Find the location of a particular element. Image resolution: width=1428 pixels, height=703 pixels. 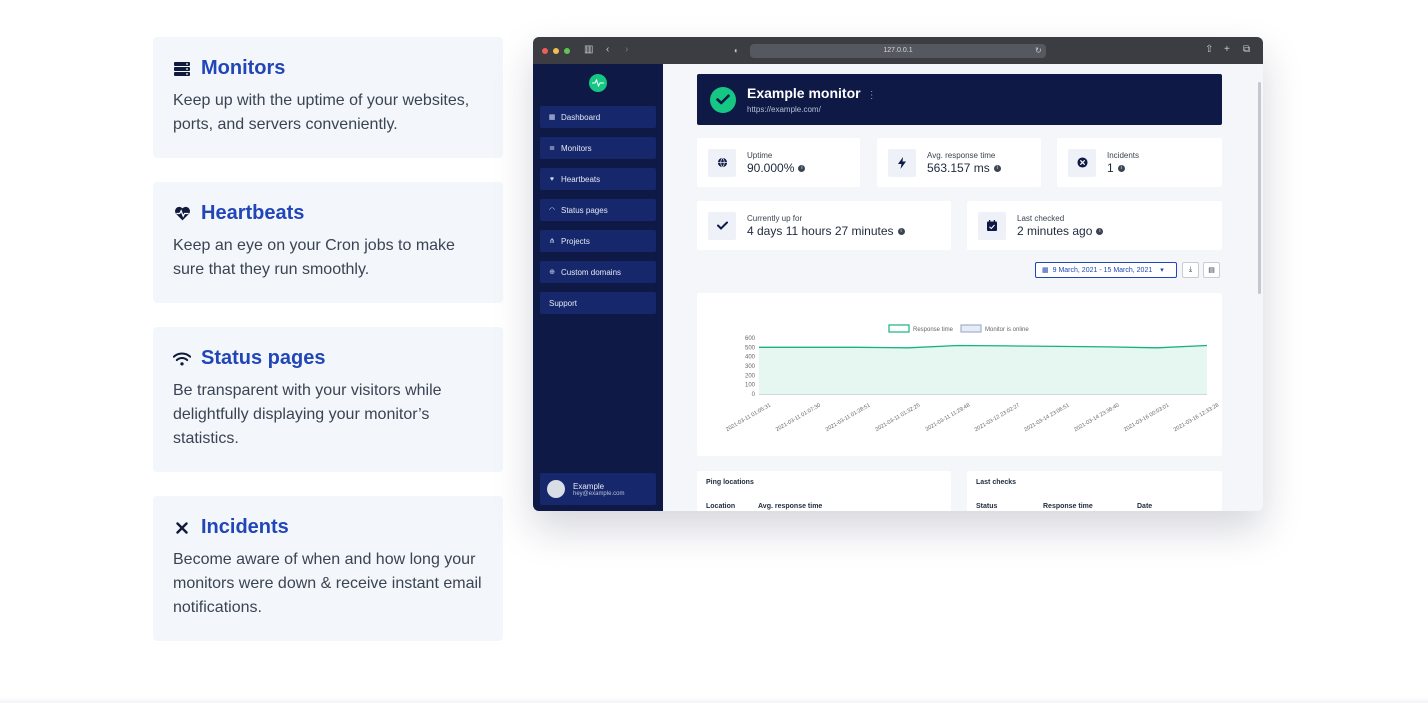

close-window-button is located at coordinates (545, 50).